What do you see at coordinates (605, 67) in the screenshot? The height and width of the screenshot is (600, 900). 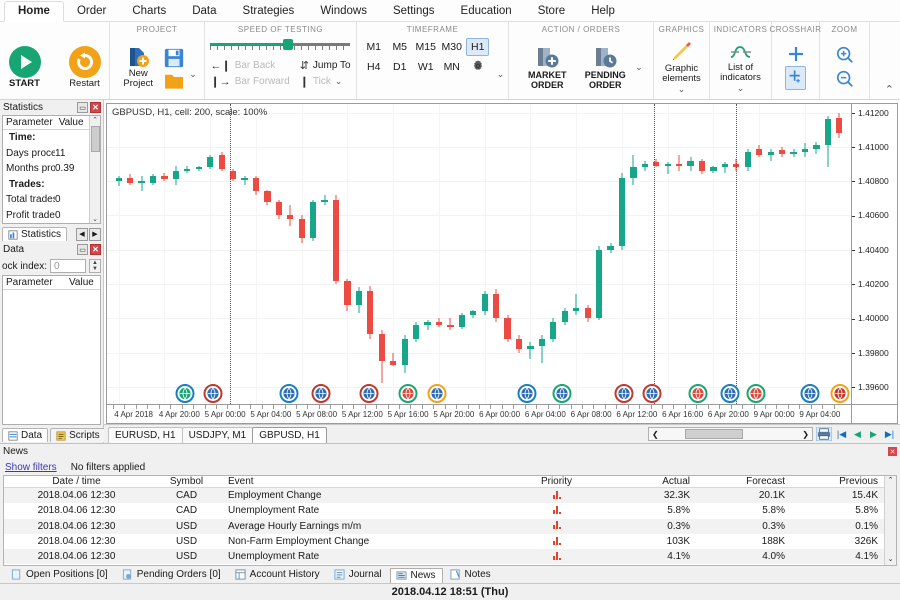 I see `pending-order-button: PENDING ORDER` at bounding box center [605, 67].